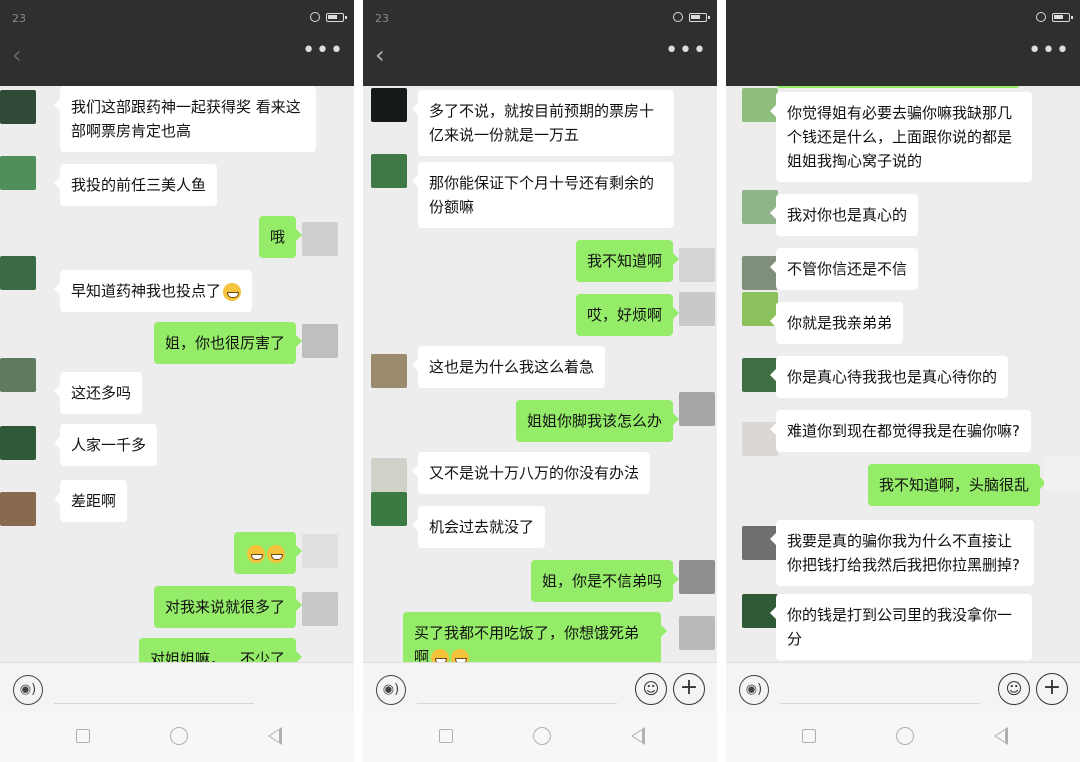 This screenshot has height=762, width=1080. I want to click on message-bubble: 你觉得姐有必要去骗你嘛我缺那几个钱还是什么，上面跟你说的都是姐姐我掏心窝子说的, so click(901, 137).